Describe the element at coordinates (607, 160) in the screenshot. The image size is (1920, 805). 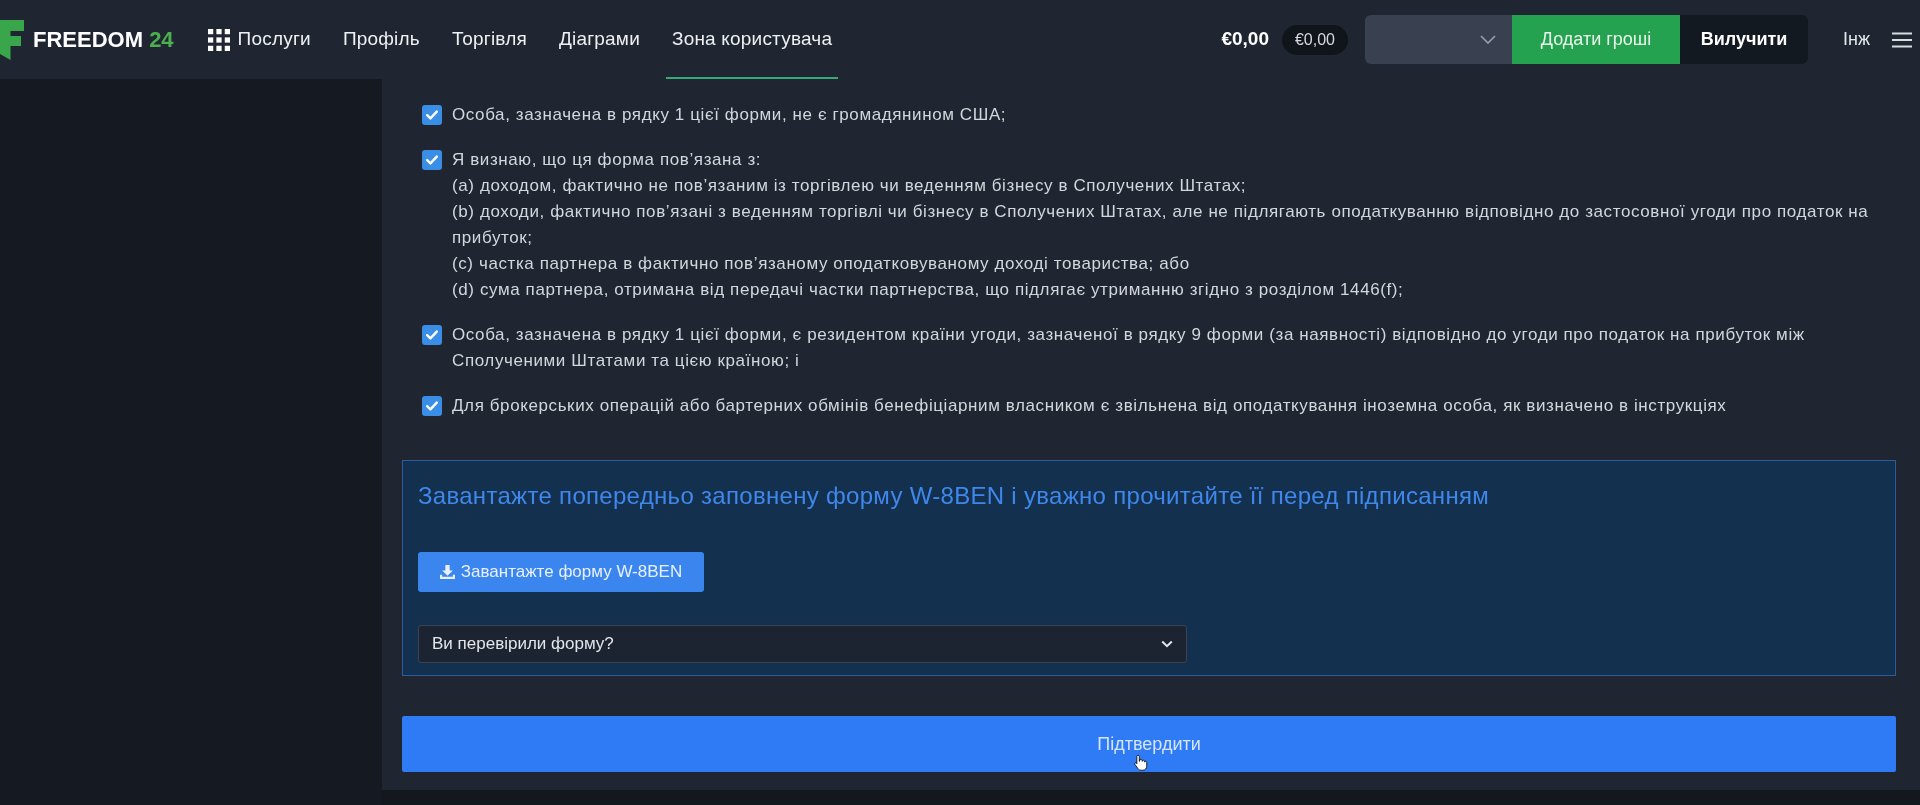
I see `statement-text: Я визнаю, що ця форма пов’язана з:` at that location.